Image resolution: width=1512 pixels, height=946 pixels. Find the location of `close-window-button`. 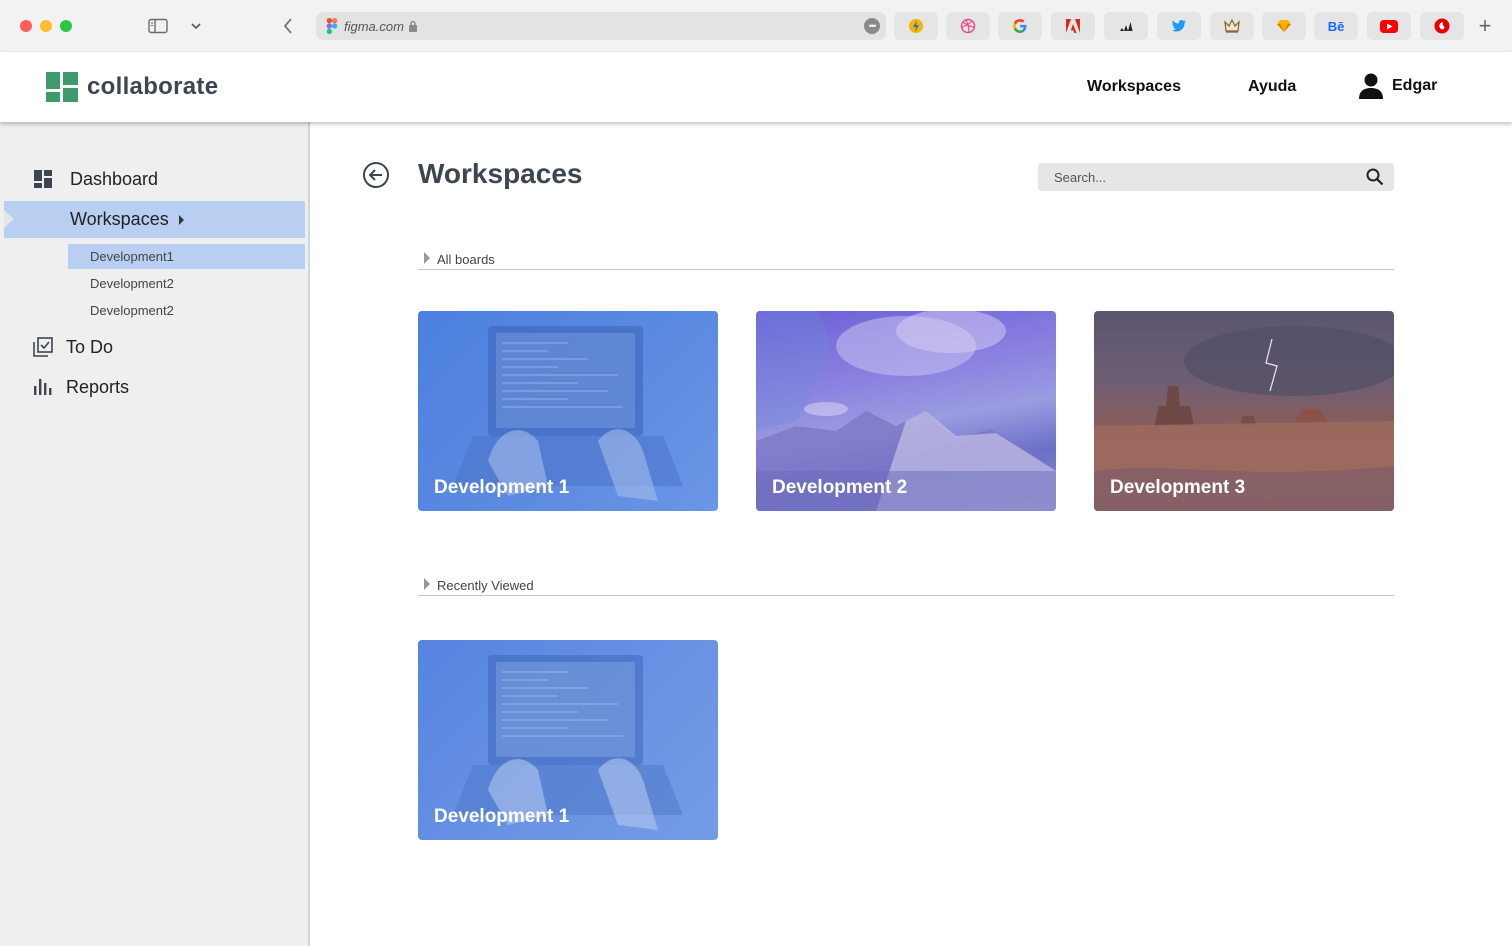

close-window-button is located at coordinates (26, 26).